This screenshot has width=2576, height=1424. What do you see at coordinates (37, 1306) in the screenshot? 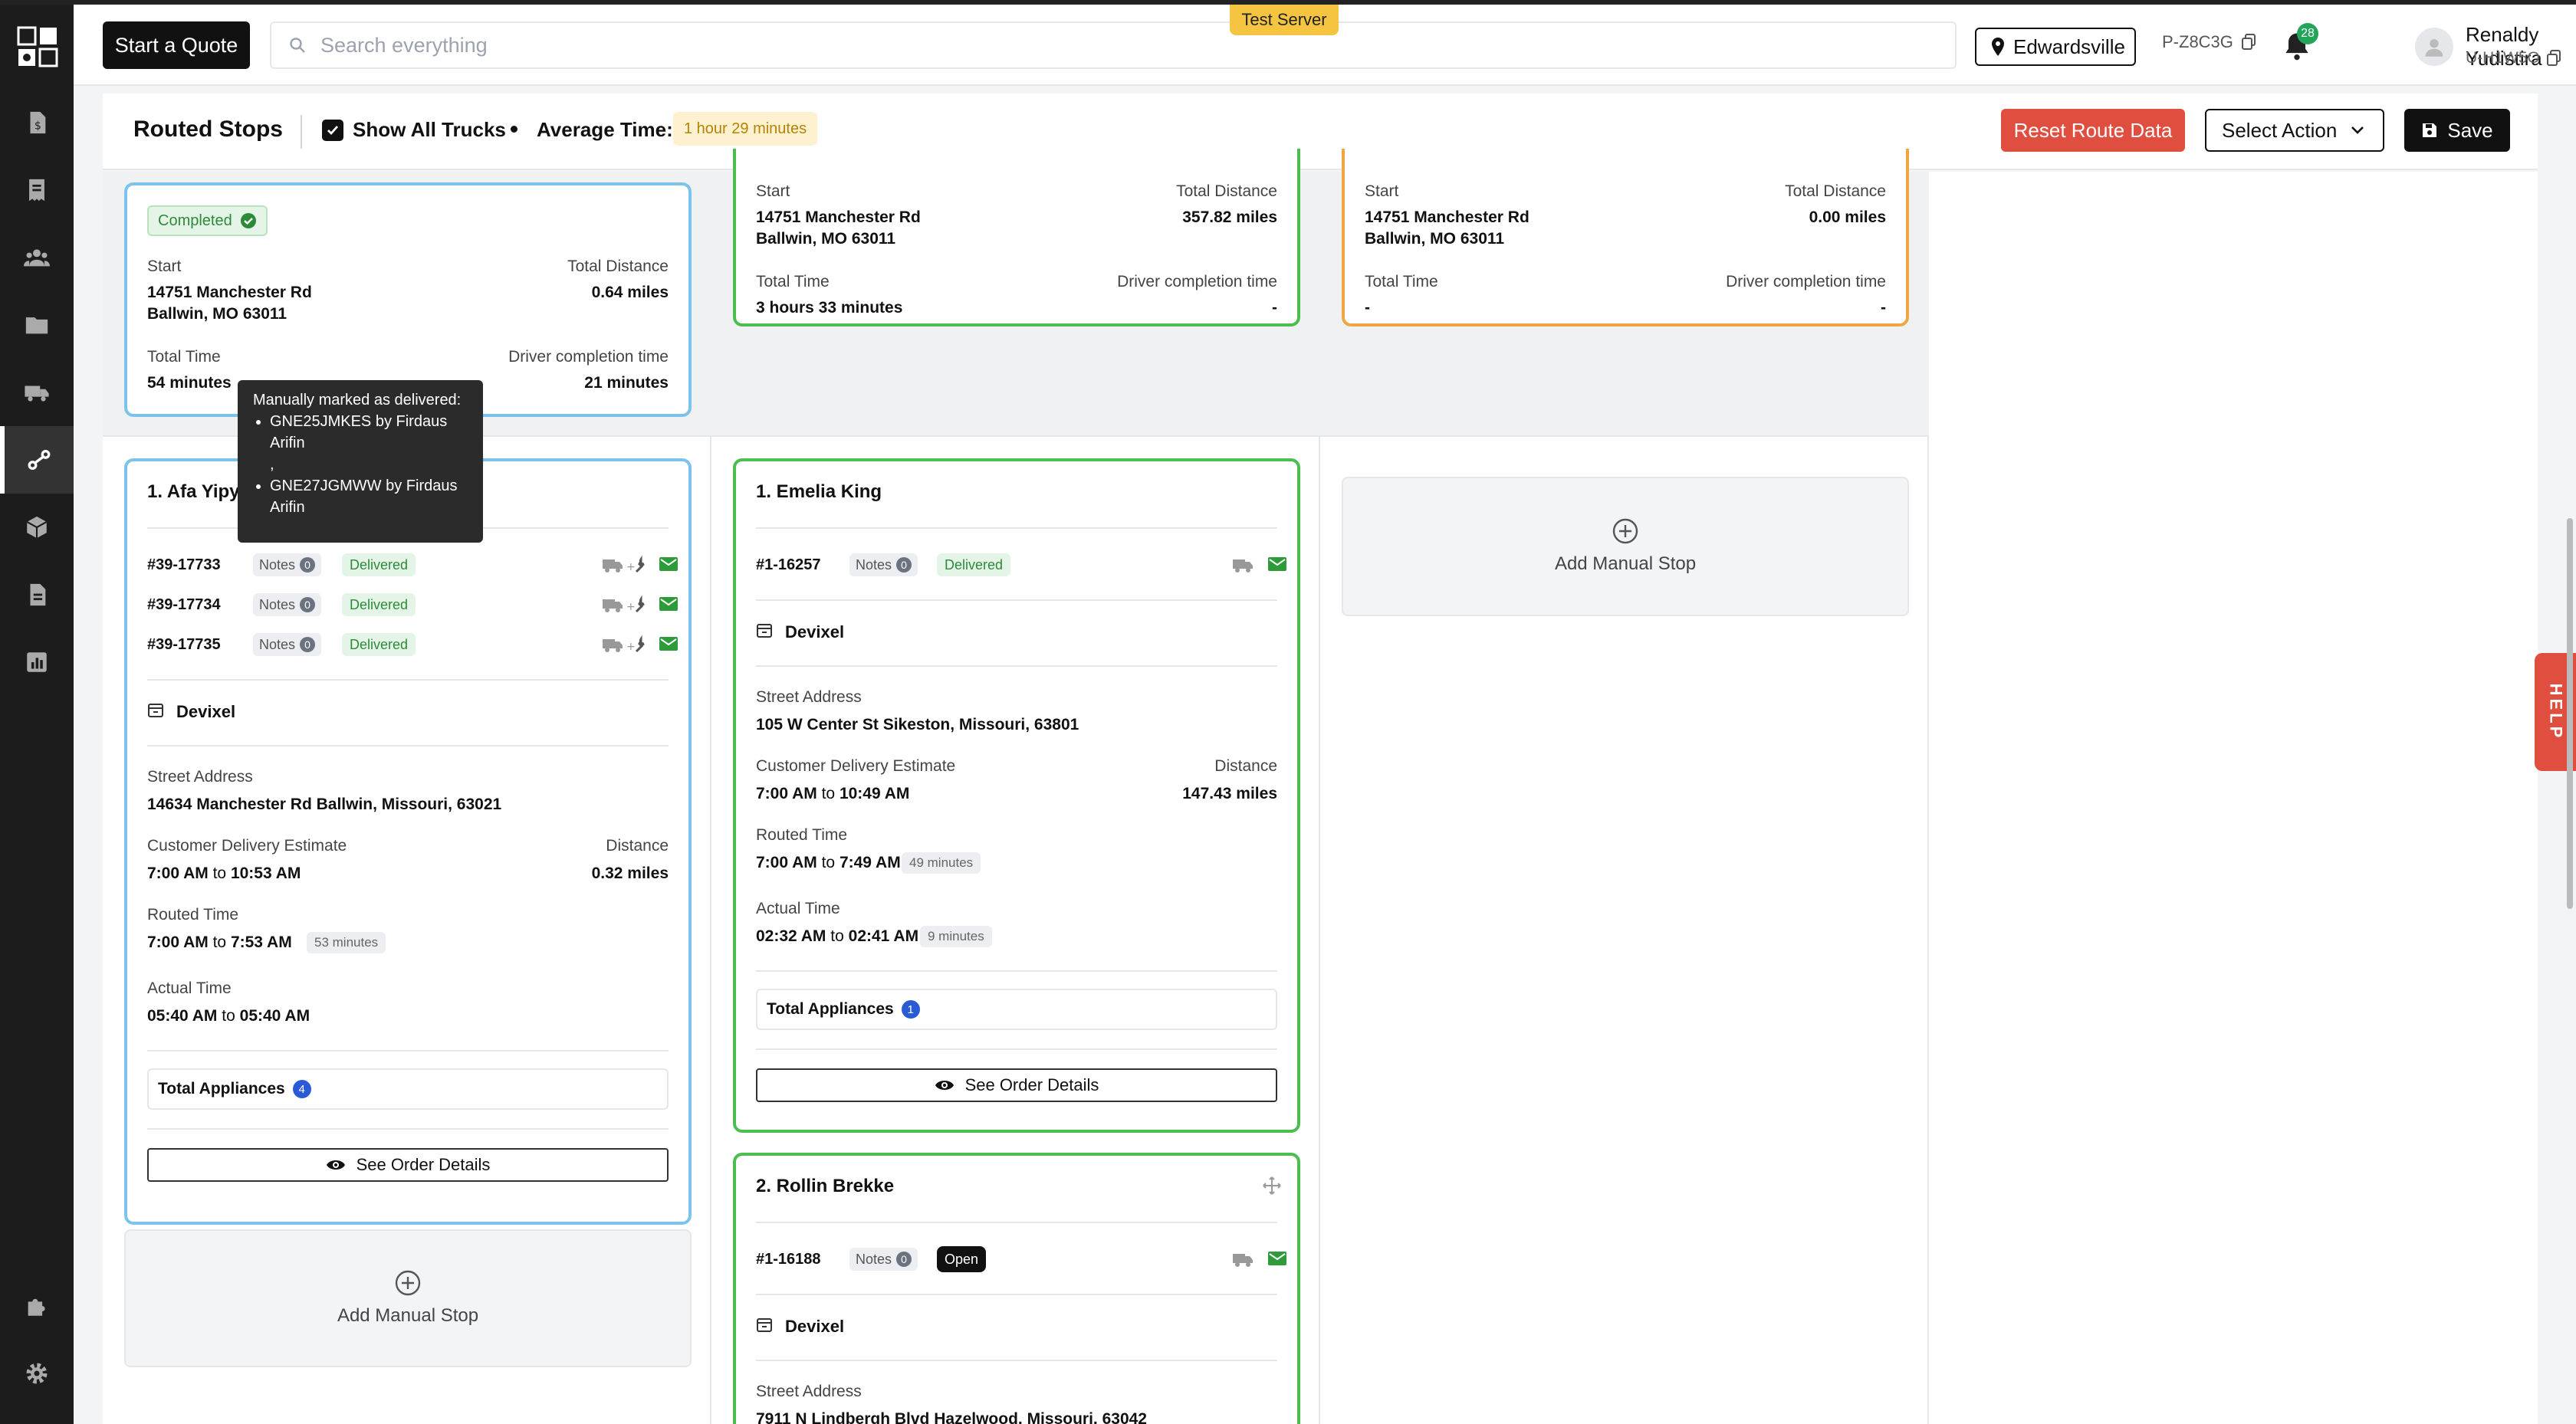
I see `sidebar-item-integrations` at bounding box center [37, 1306].